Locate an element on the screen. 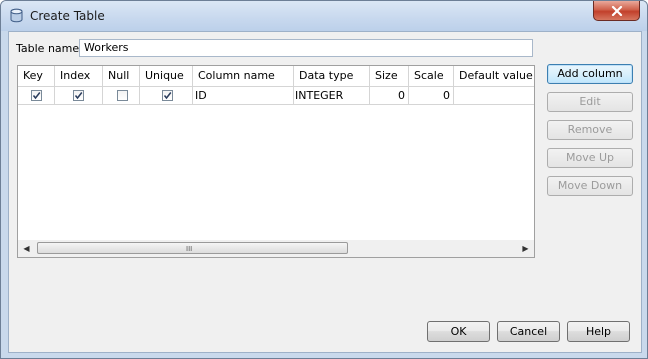  close-button is located at coordinates (616, 11).